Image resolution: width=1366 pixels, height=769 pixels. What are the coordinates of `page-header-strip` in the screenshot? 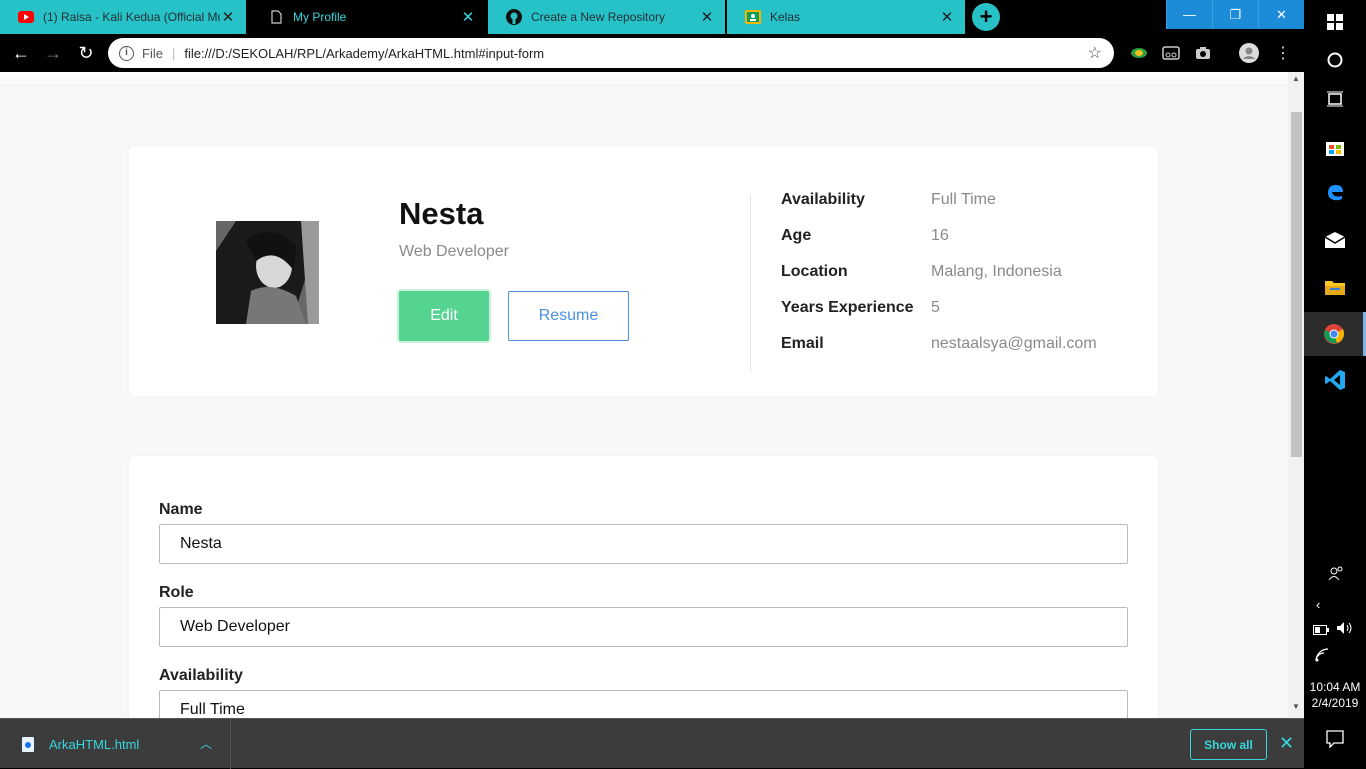 It's located at (644, 79).